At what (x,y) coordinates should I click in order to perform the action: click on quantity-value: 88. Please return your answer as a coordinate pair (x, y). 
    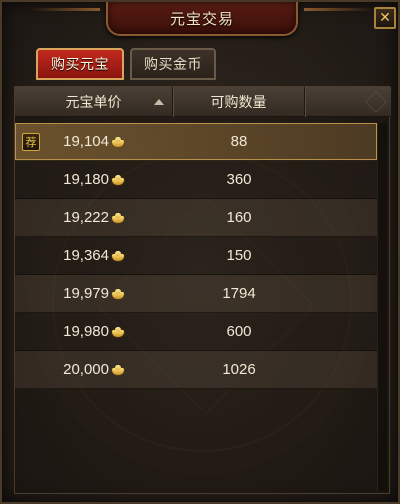
    Looking at the image, I should click on (239, 141).